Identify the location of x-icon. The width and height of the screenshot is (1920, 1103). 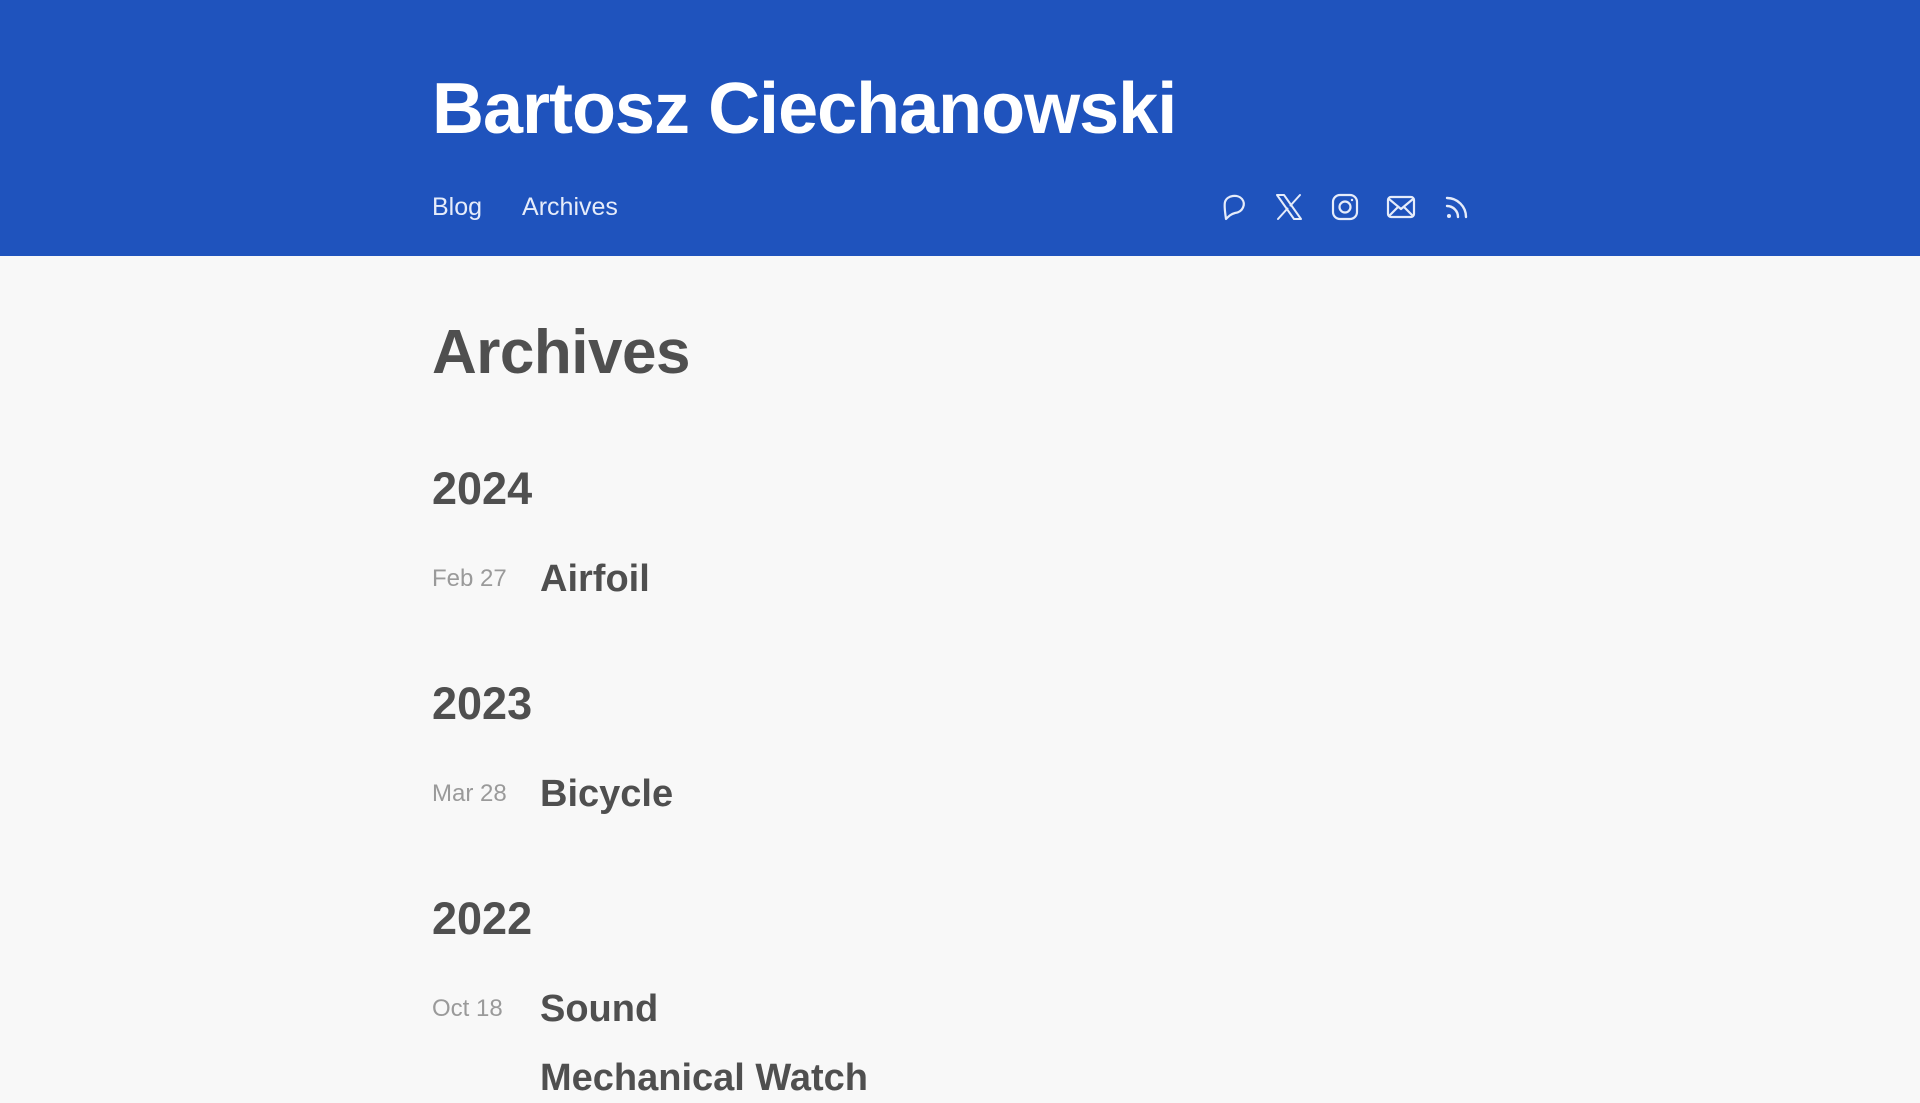
(1289, 207).